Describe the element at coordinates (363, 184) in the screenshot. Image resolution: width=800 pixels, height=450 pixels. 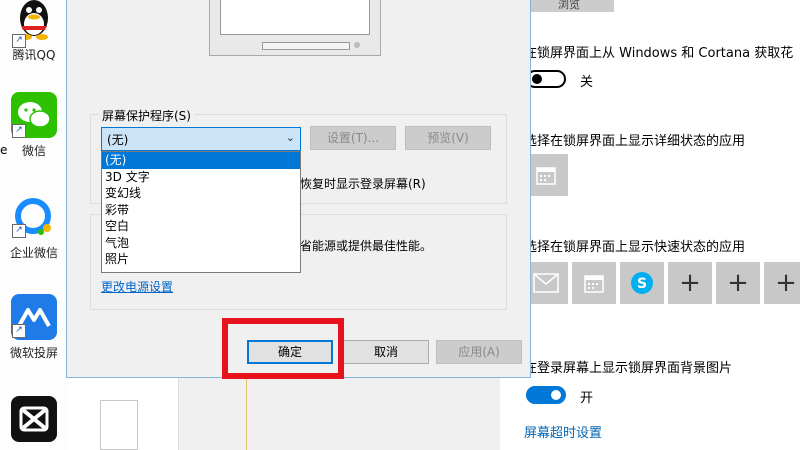
I see `resume-login-label: 恢复时显示登录屏幕(R)` at that location.